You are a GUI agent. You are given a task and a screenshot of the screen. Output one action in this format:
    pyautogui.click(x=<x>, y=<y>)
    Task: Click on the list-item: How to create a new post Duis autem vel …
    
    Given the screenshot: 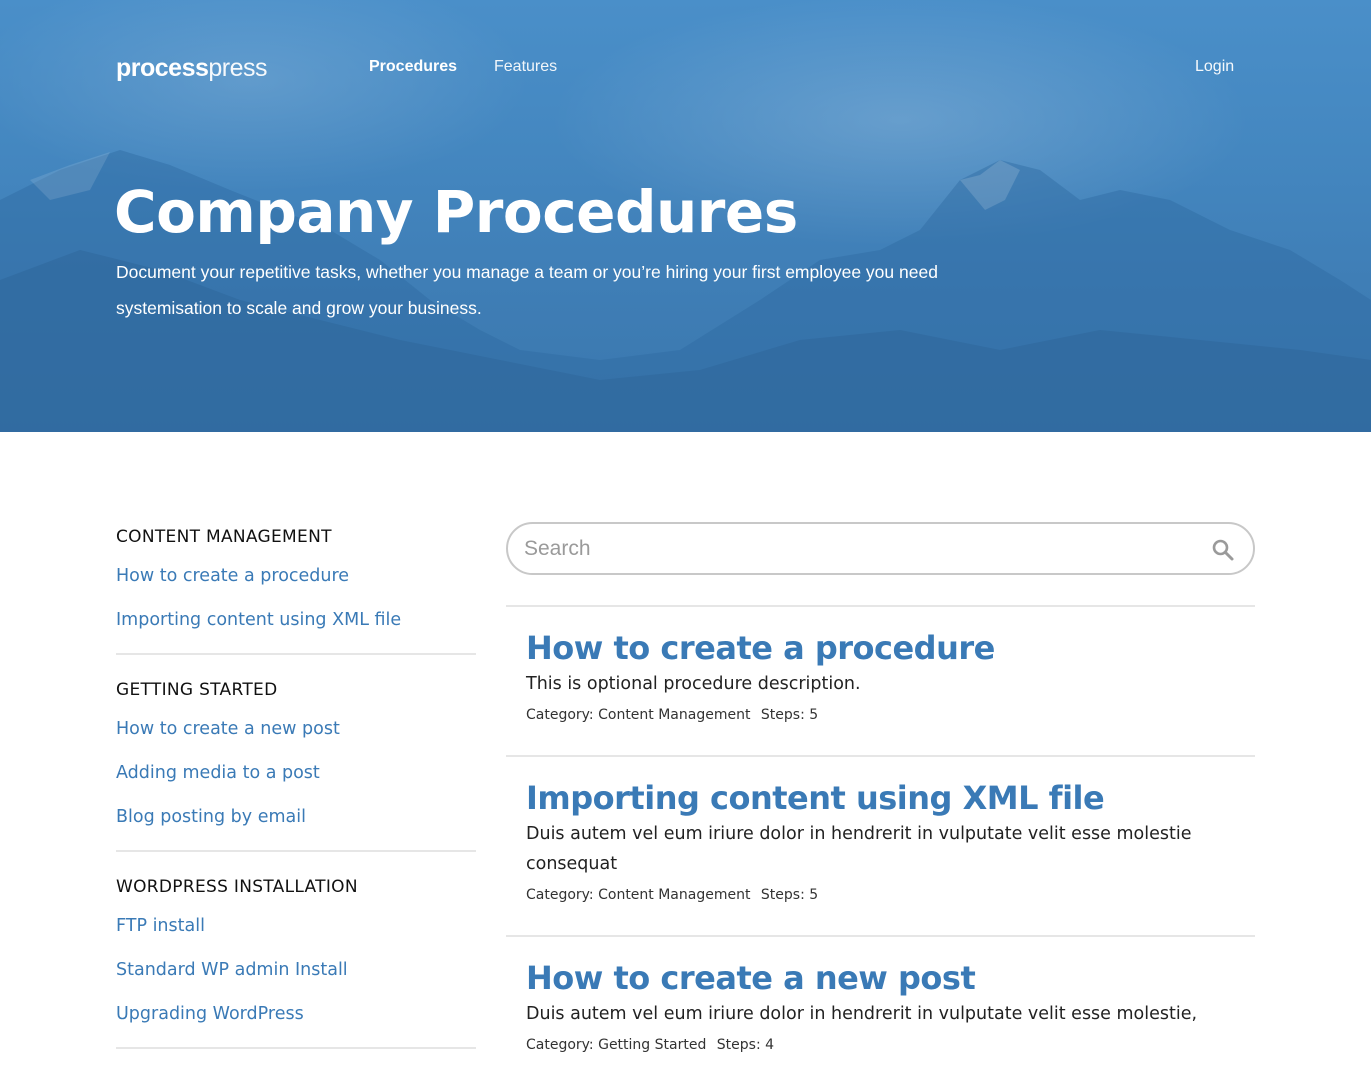 What is the action you would take?
    pyautogui.click(x=880, y=1007)
    